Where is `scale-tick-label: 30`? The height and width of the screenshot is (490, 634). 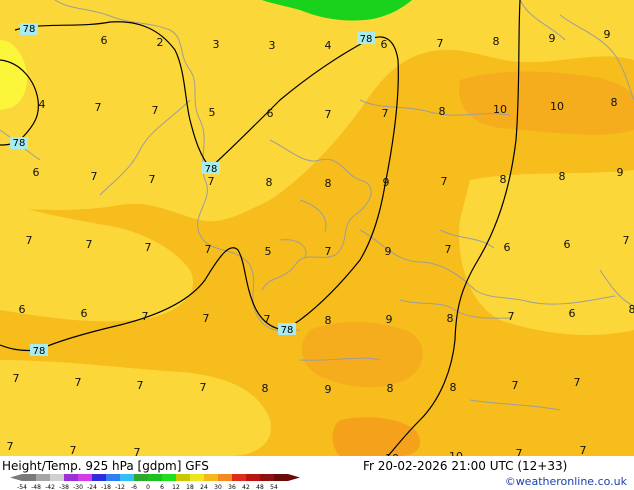 scale-tick-label: 30 is located at coordinates (218, 487).